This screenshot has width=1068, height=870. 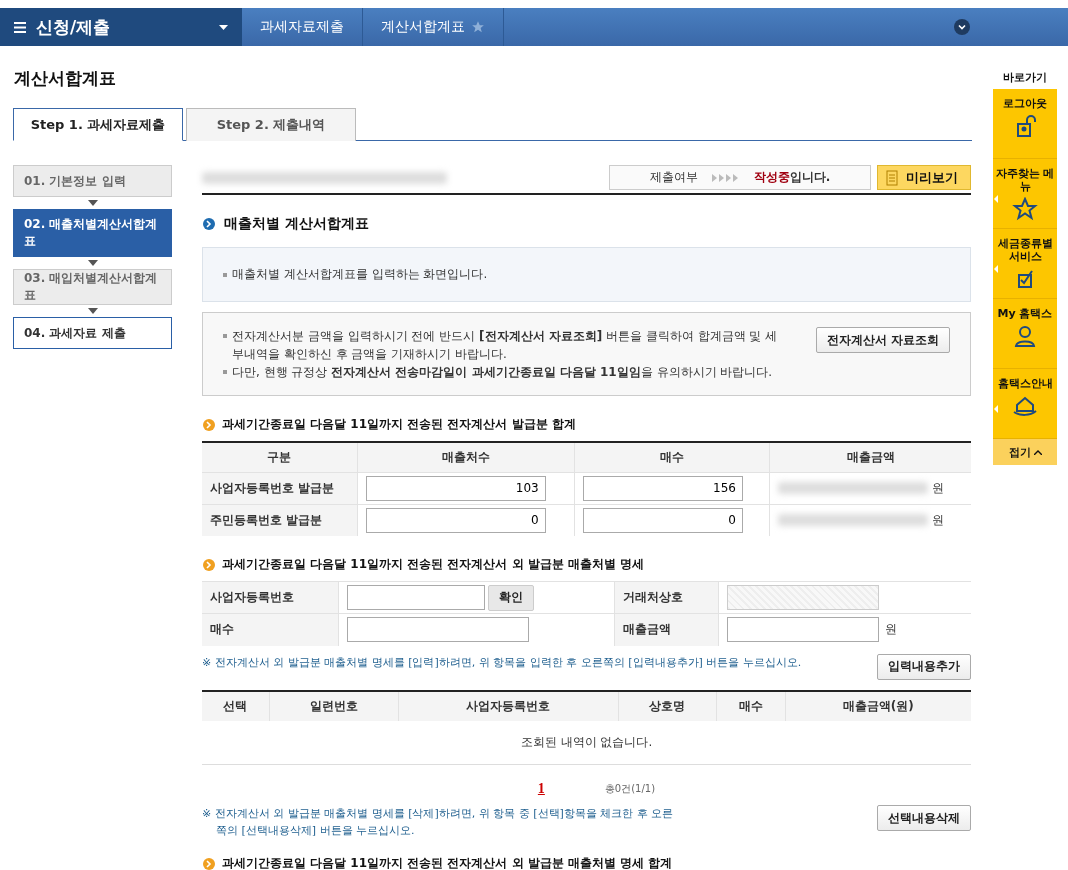 I want to click on add-entry-button: 입력내용추가, so click(x=924, y=666).